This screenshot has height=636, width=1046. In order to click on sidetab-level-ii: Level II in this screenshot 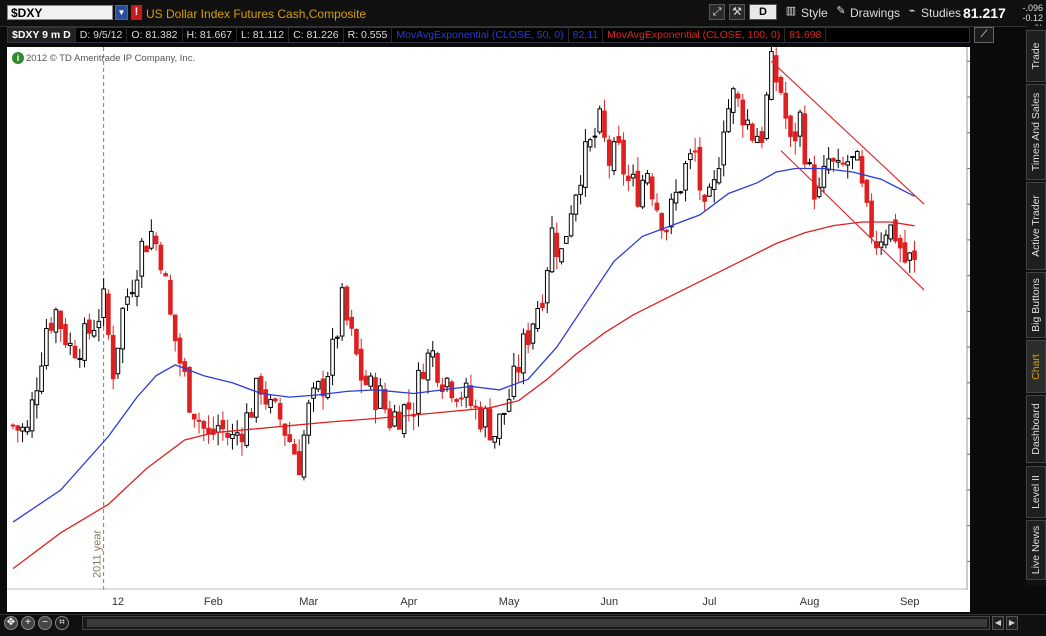, I will do `click(1036, 492)`.